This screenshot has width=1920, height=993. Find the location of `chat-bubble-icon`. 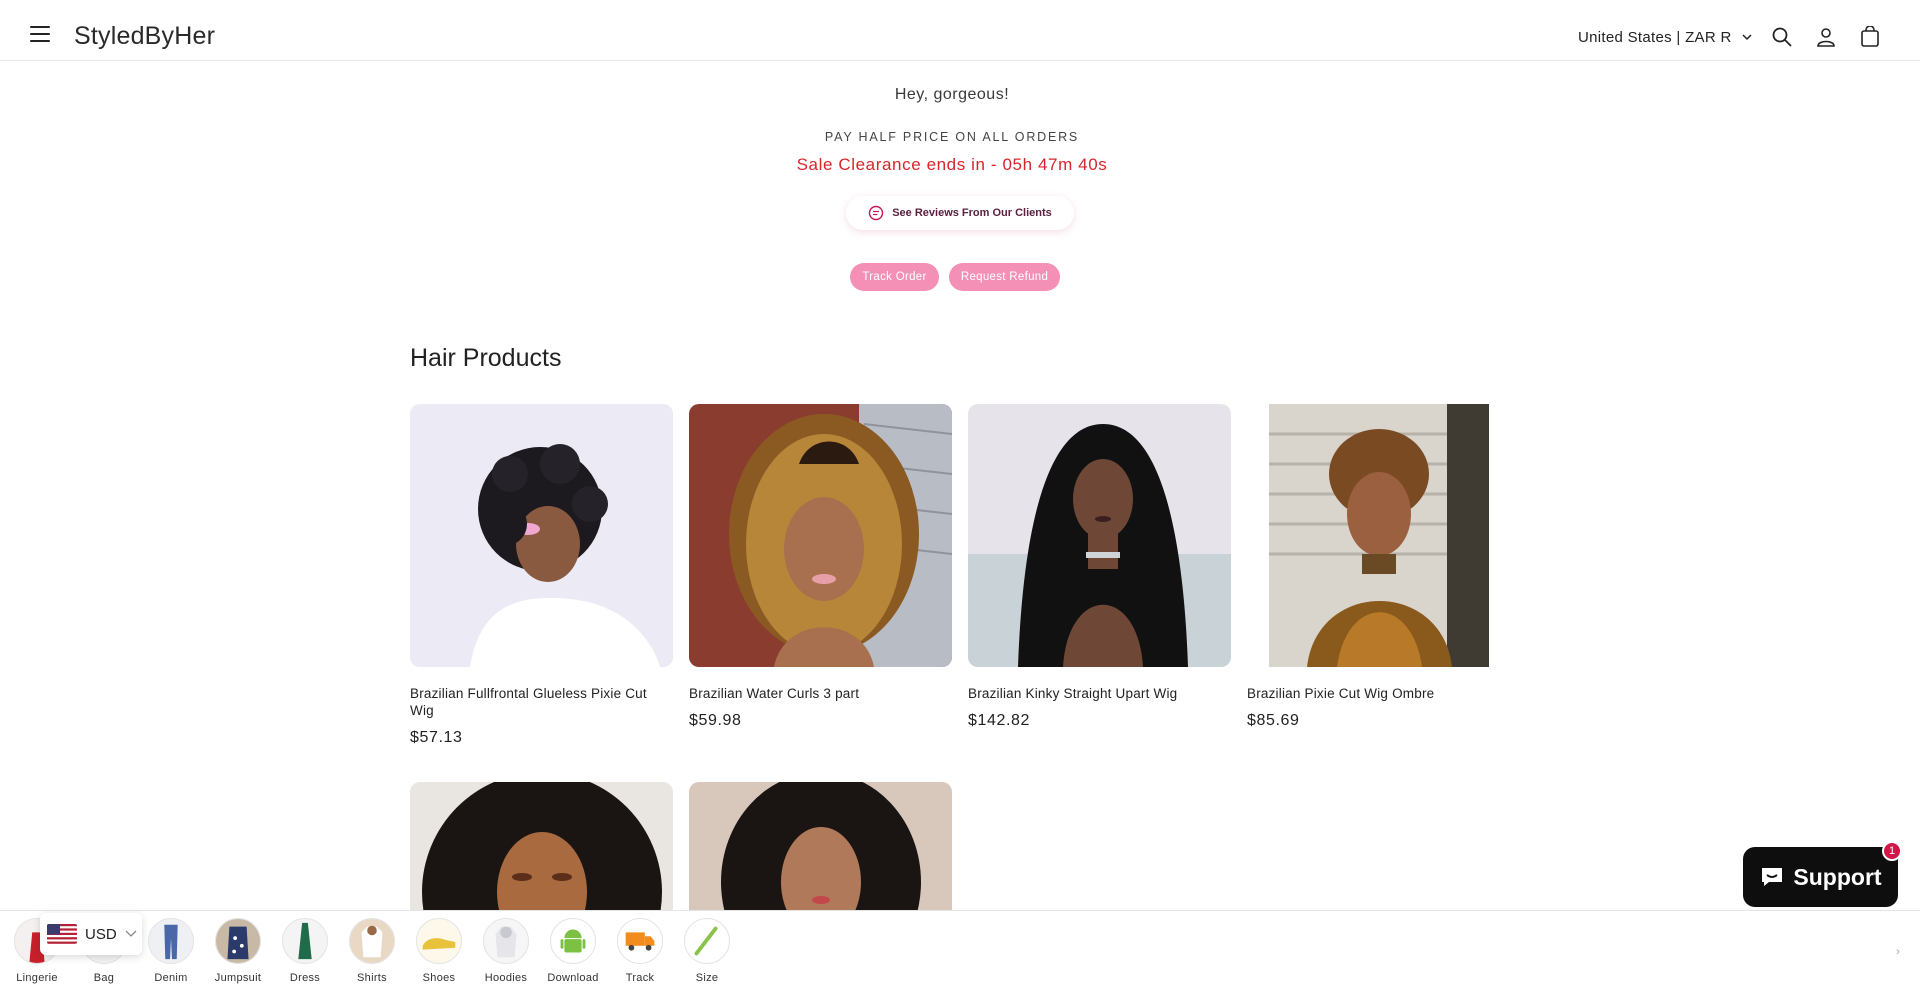

chat-bubble-icon is located at coordinates (876, 213).